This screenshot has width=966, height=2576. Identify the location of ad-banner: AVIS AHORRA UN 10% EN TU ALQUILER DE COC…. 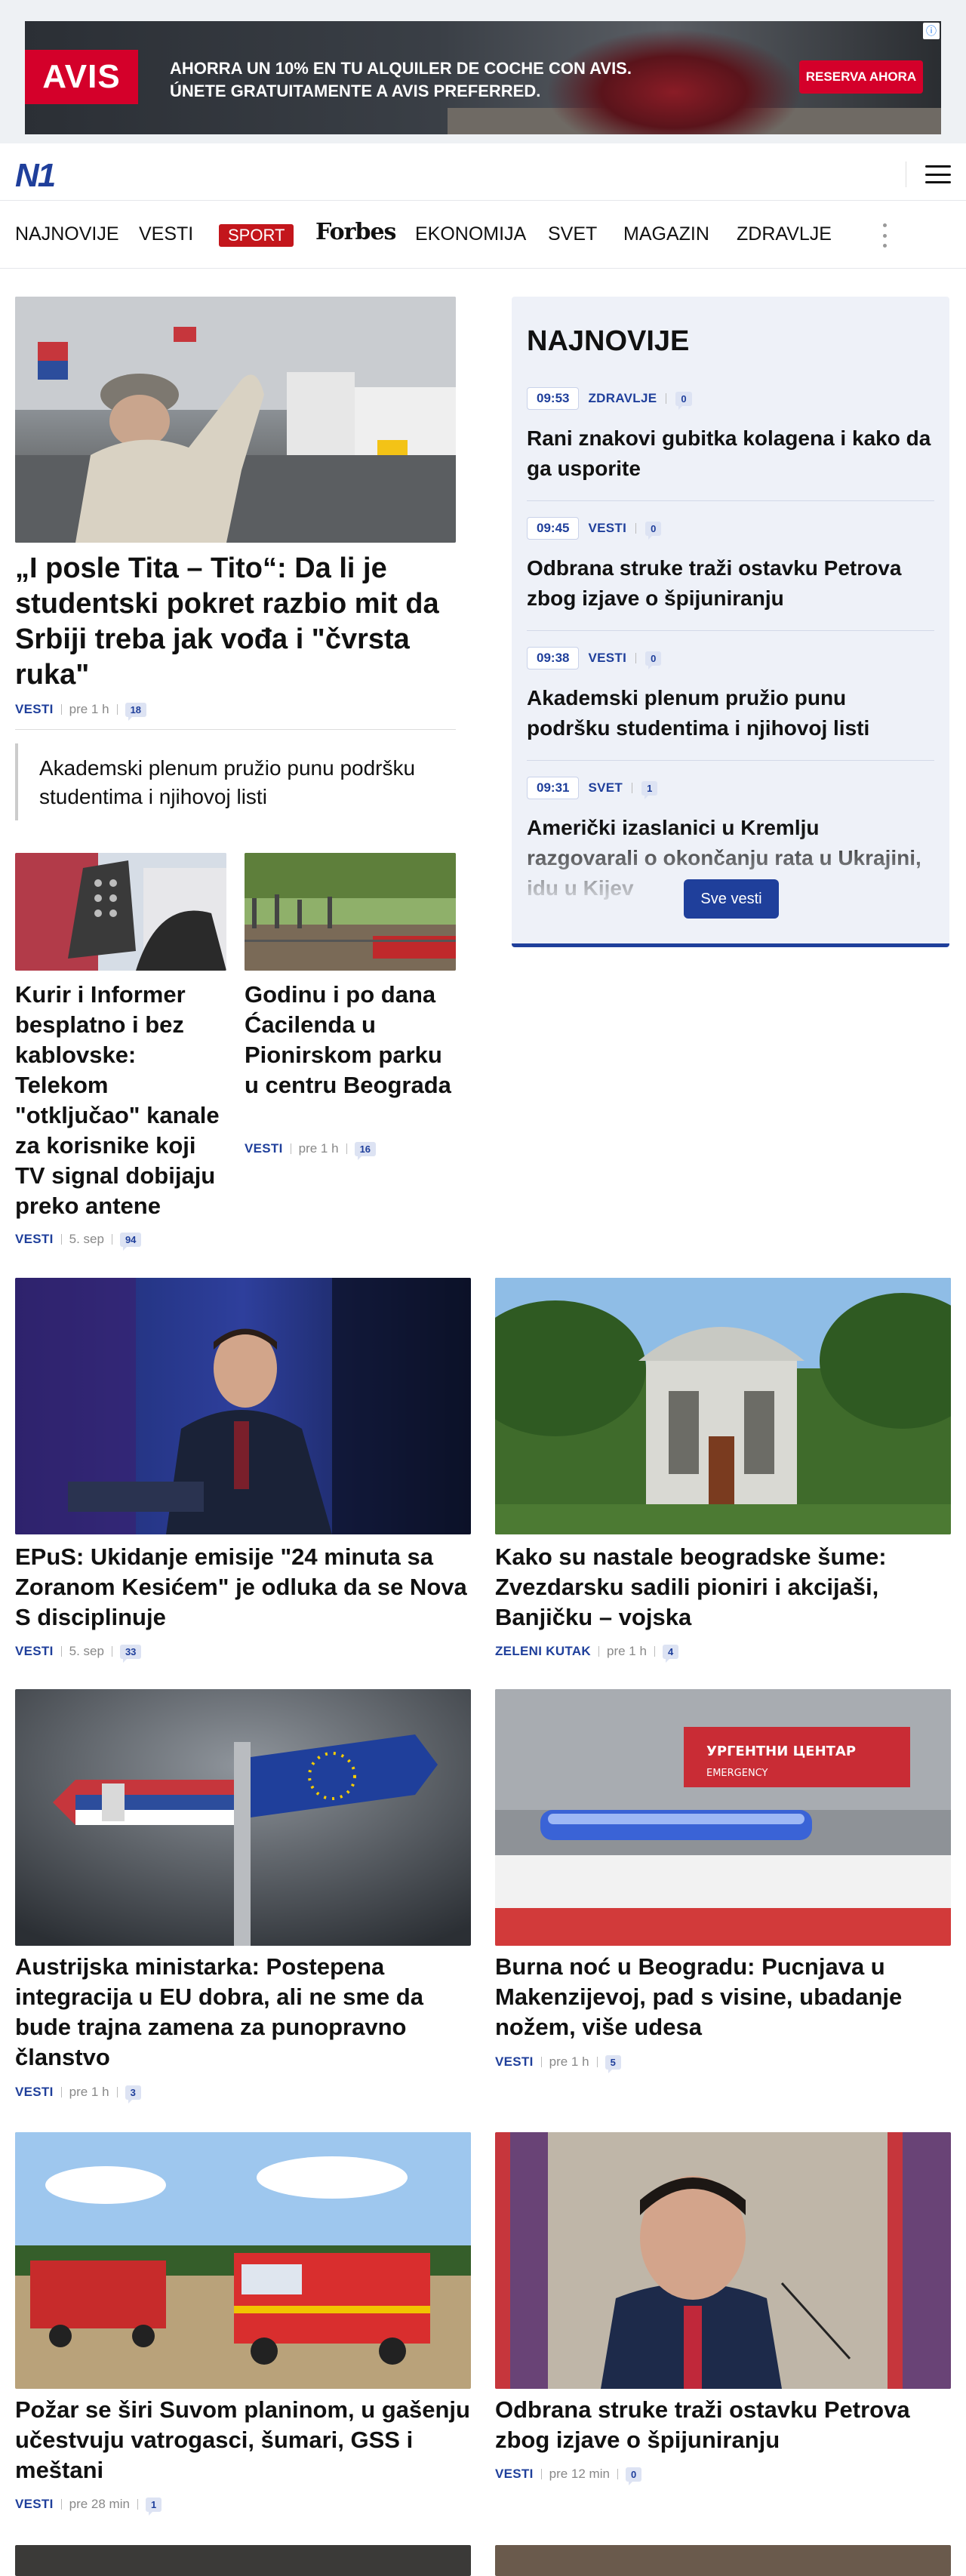
(483, 77).